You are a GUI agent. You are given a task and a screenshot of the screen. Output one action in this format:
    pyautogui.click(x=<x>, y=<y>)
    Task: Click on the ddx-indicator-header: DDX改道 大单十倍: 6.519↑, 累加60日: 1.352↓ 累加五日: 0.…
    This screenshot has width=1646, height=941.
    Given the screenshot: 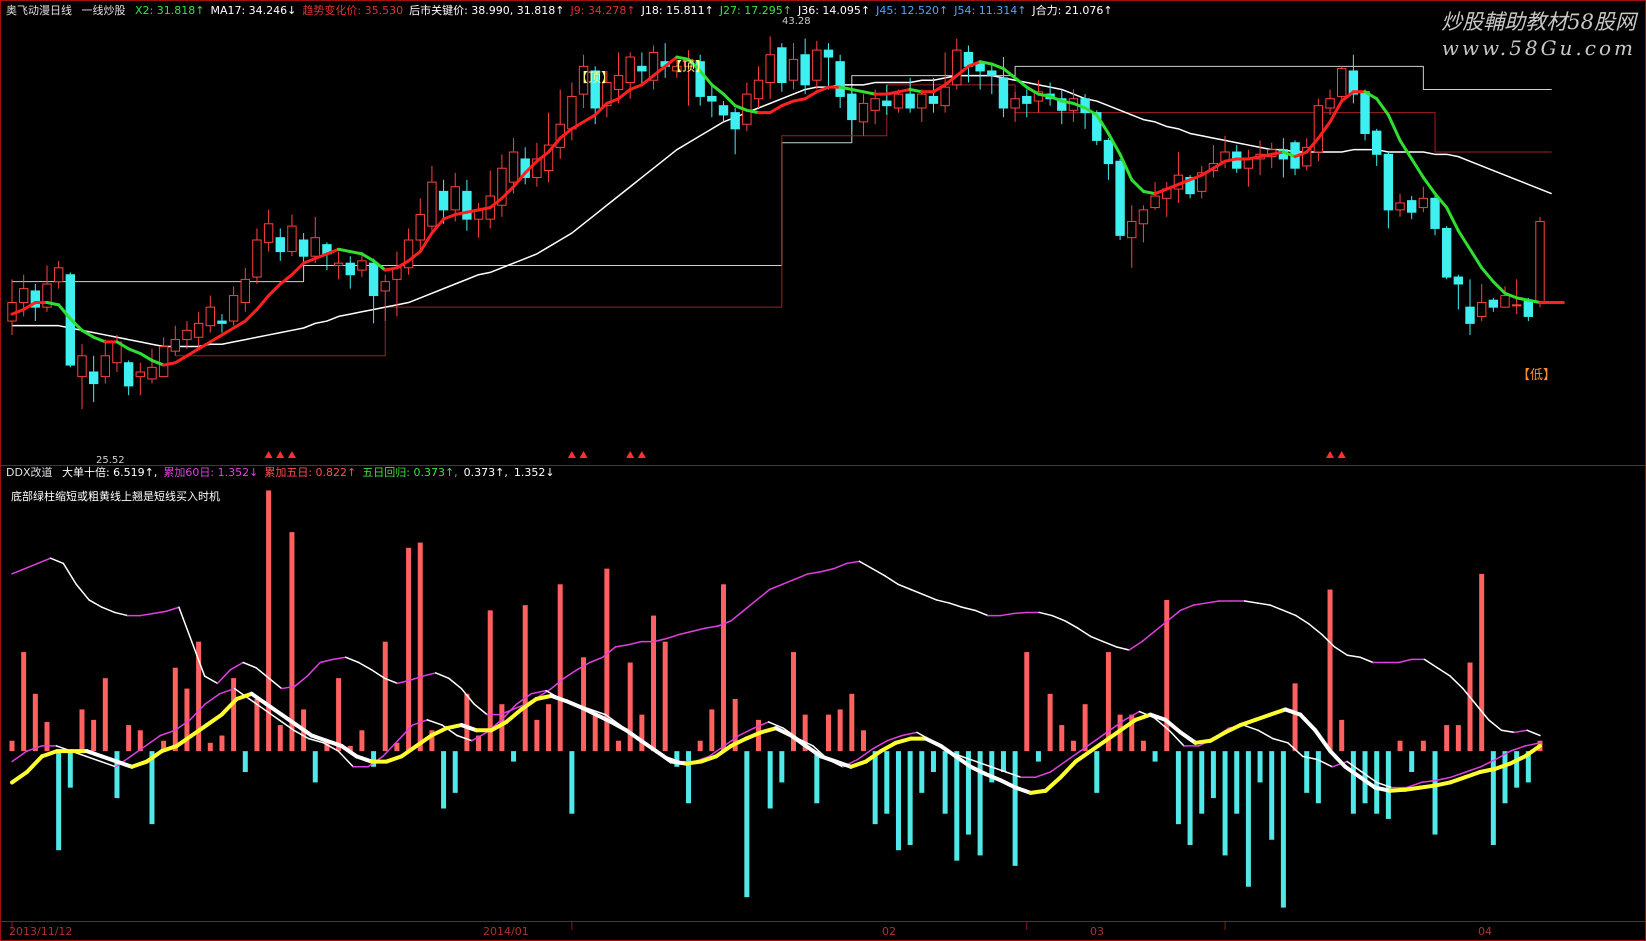 What is the action you would take?
    pyautogui.click(x=286, y=473)
    